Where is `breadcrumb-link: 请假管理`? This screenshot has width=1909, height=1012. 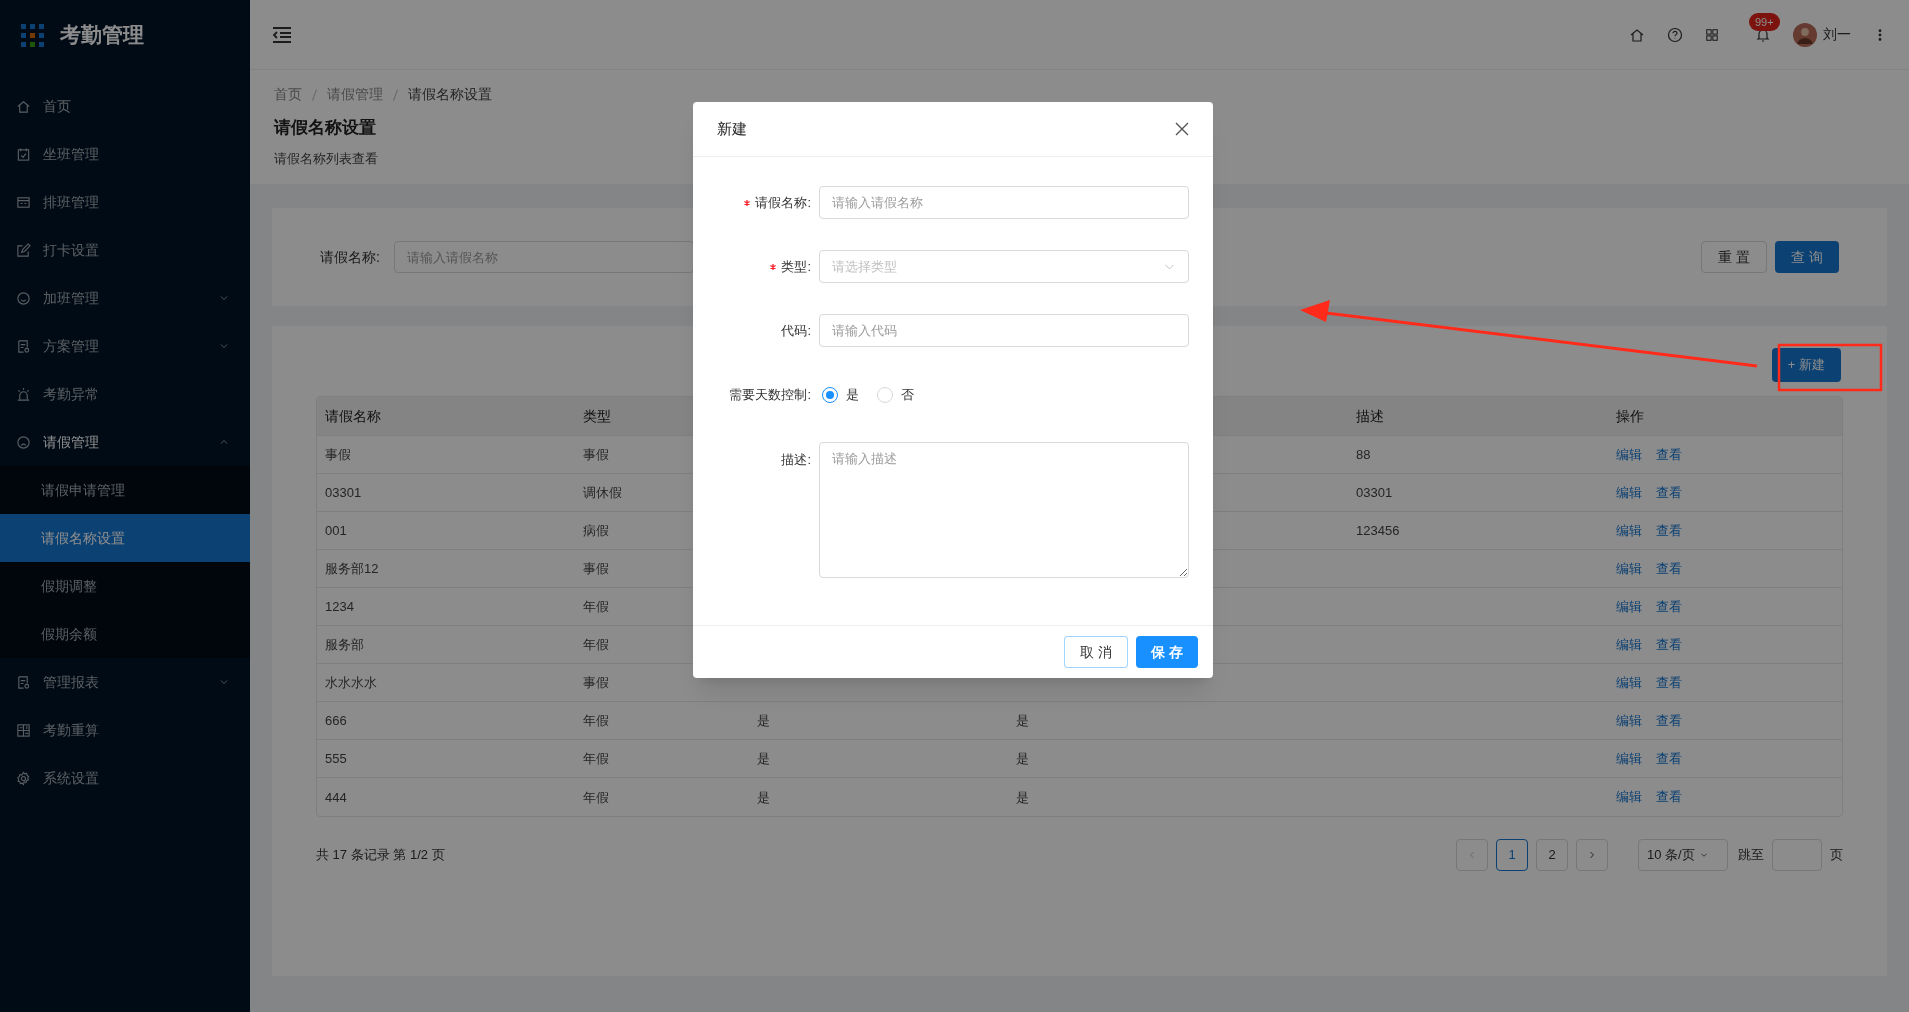 breadcrumb-link: 请假管理 is located at coordinates (355, 94).